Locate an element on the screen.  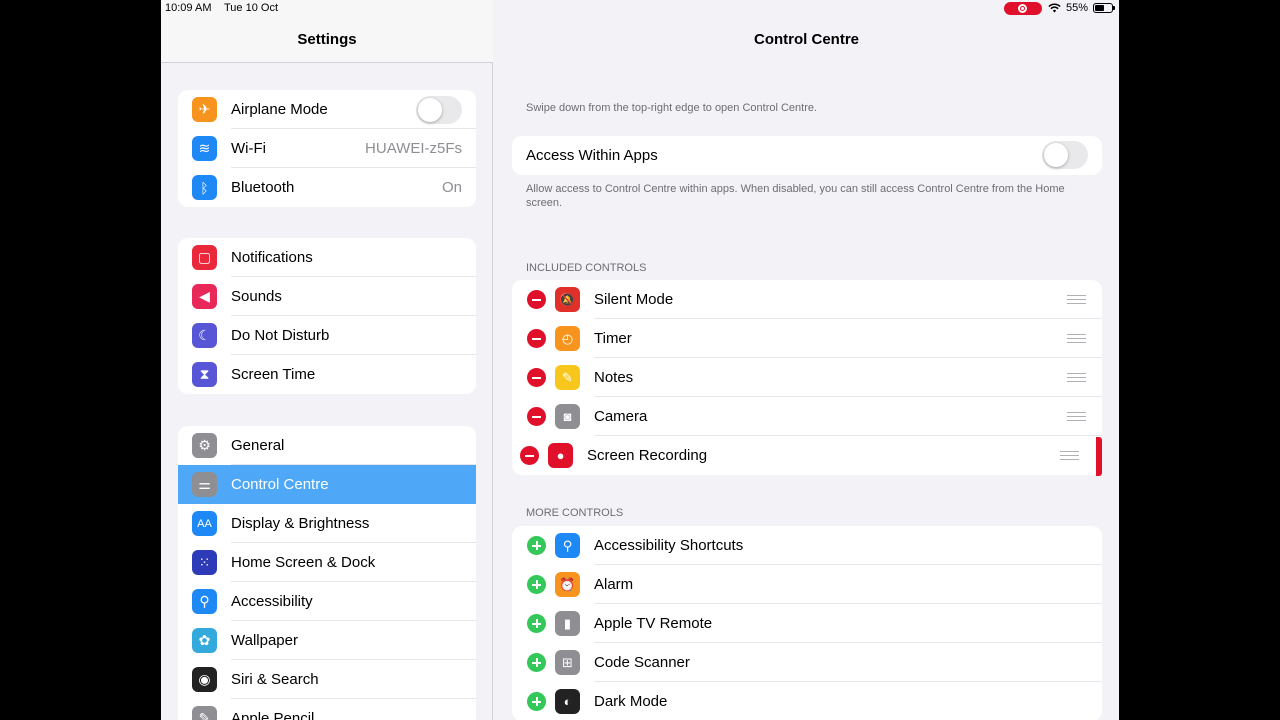
sidebar-item-airplane-mode: ✈ Airplane Mode is located at coordinates (327, 109).